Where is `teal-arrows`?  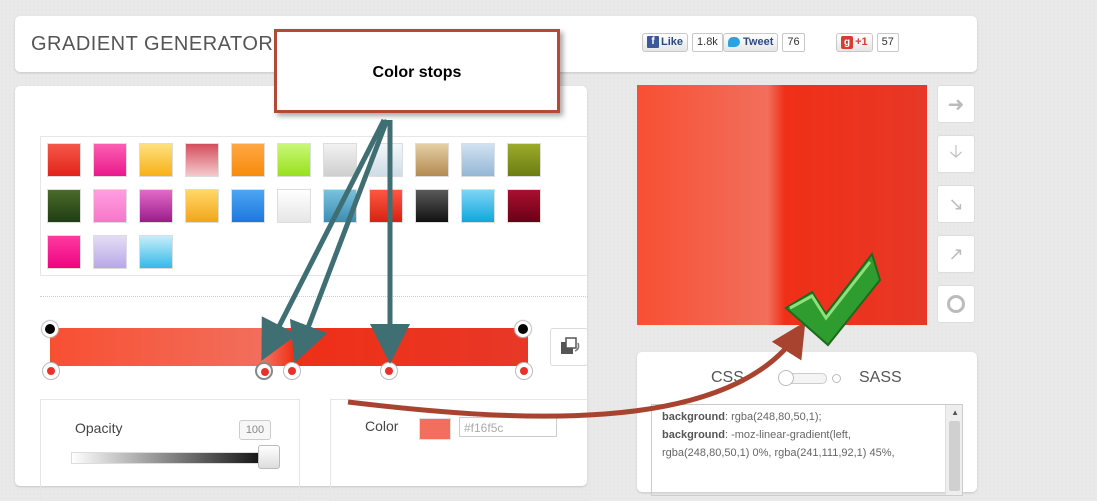 teal-arrows is located at coordinates (335, 241).